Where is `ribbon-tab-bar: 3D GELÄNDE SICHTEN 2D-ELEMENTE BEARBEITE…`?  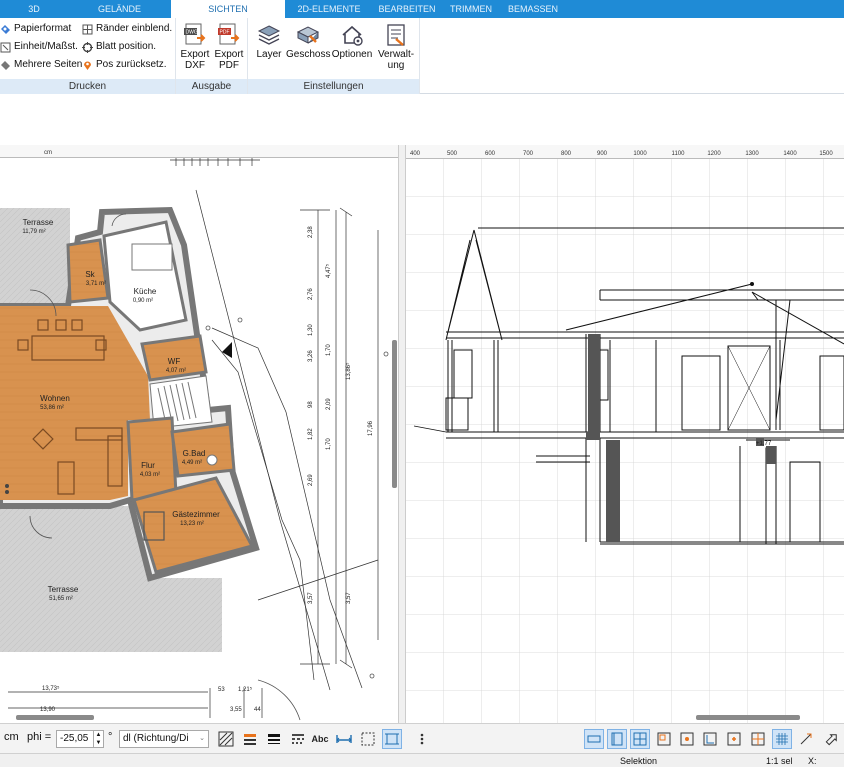
ribbon-tab-bar: 3D GELÄNDE SICHTEN 2D-ELEMENTE BEARBEITE… is located at coordinates (422, 9).